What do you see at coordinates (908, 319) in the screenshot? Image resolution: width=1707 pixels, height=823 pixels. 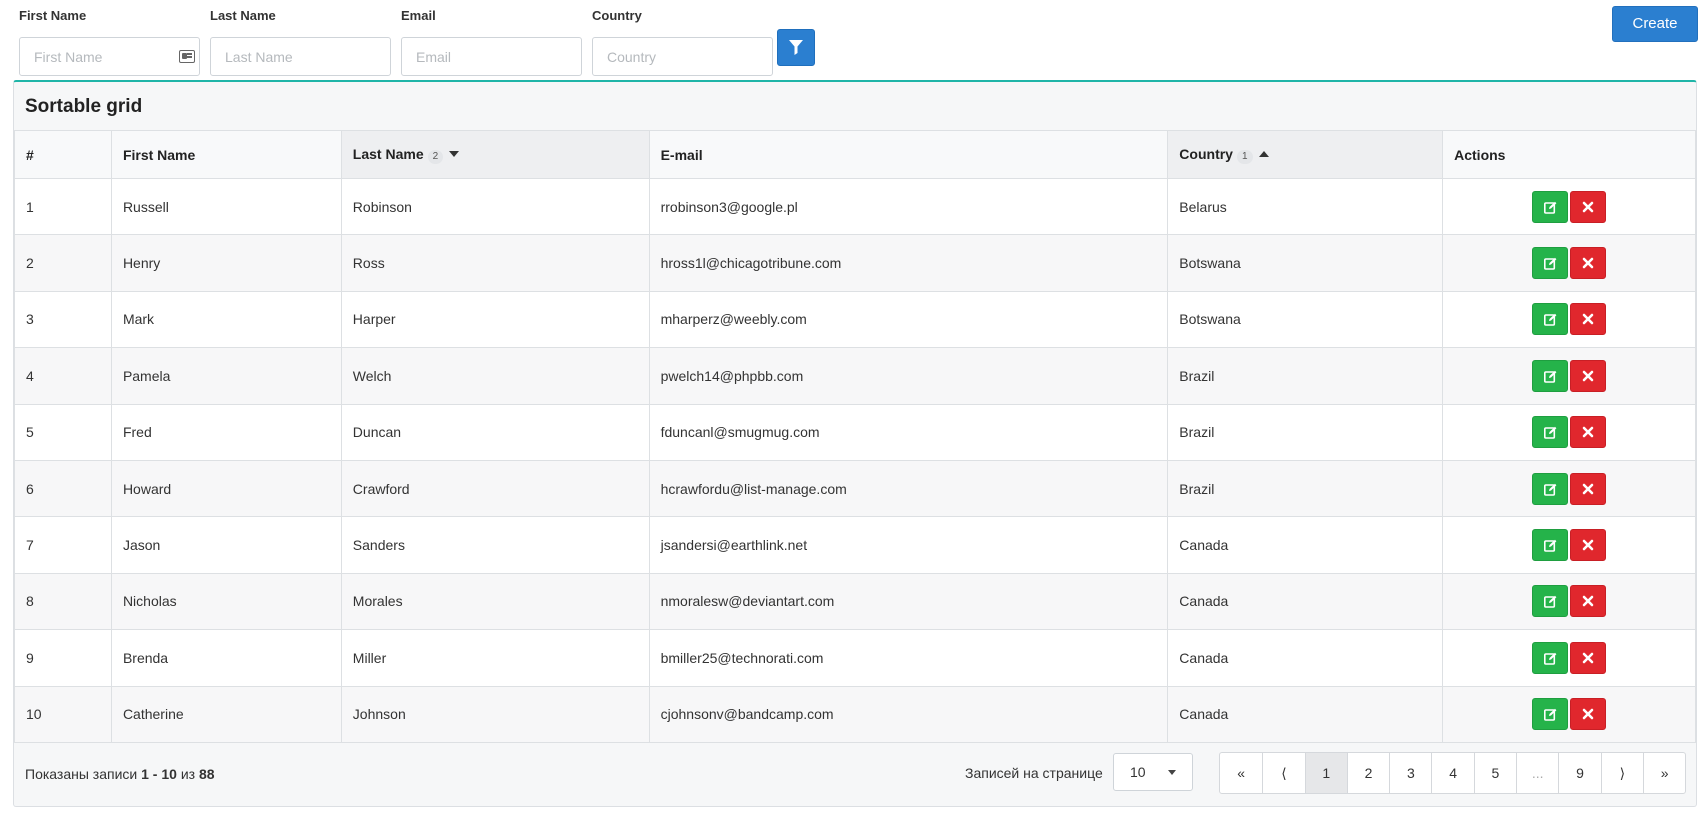 I see `cell-email: mharperz@weebly.com` at bounding box center [908, 319].